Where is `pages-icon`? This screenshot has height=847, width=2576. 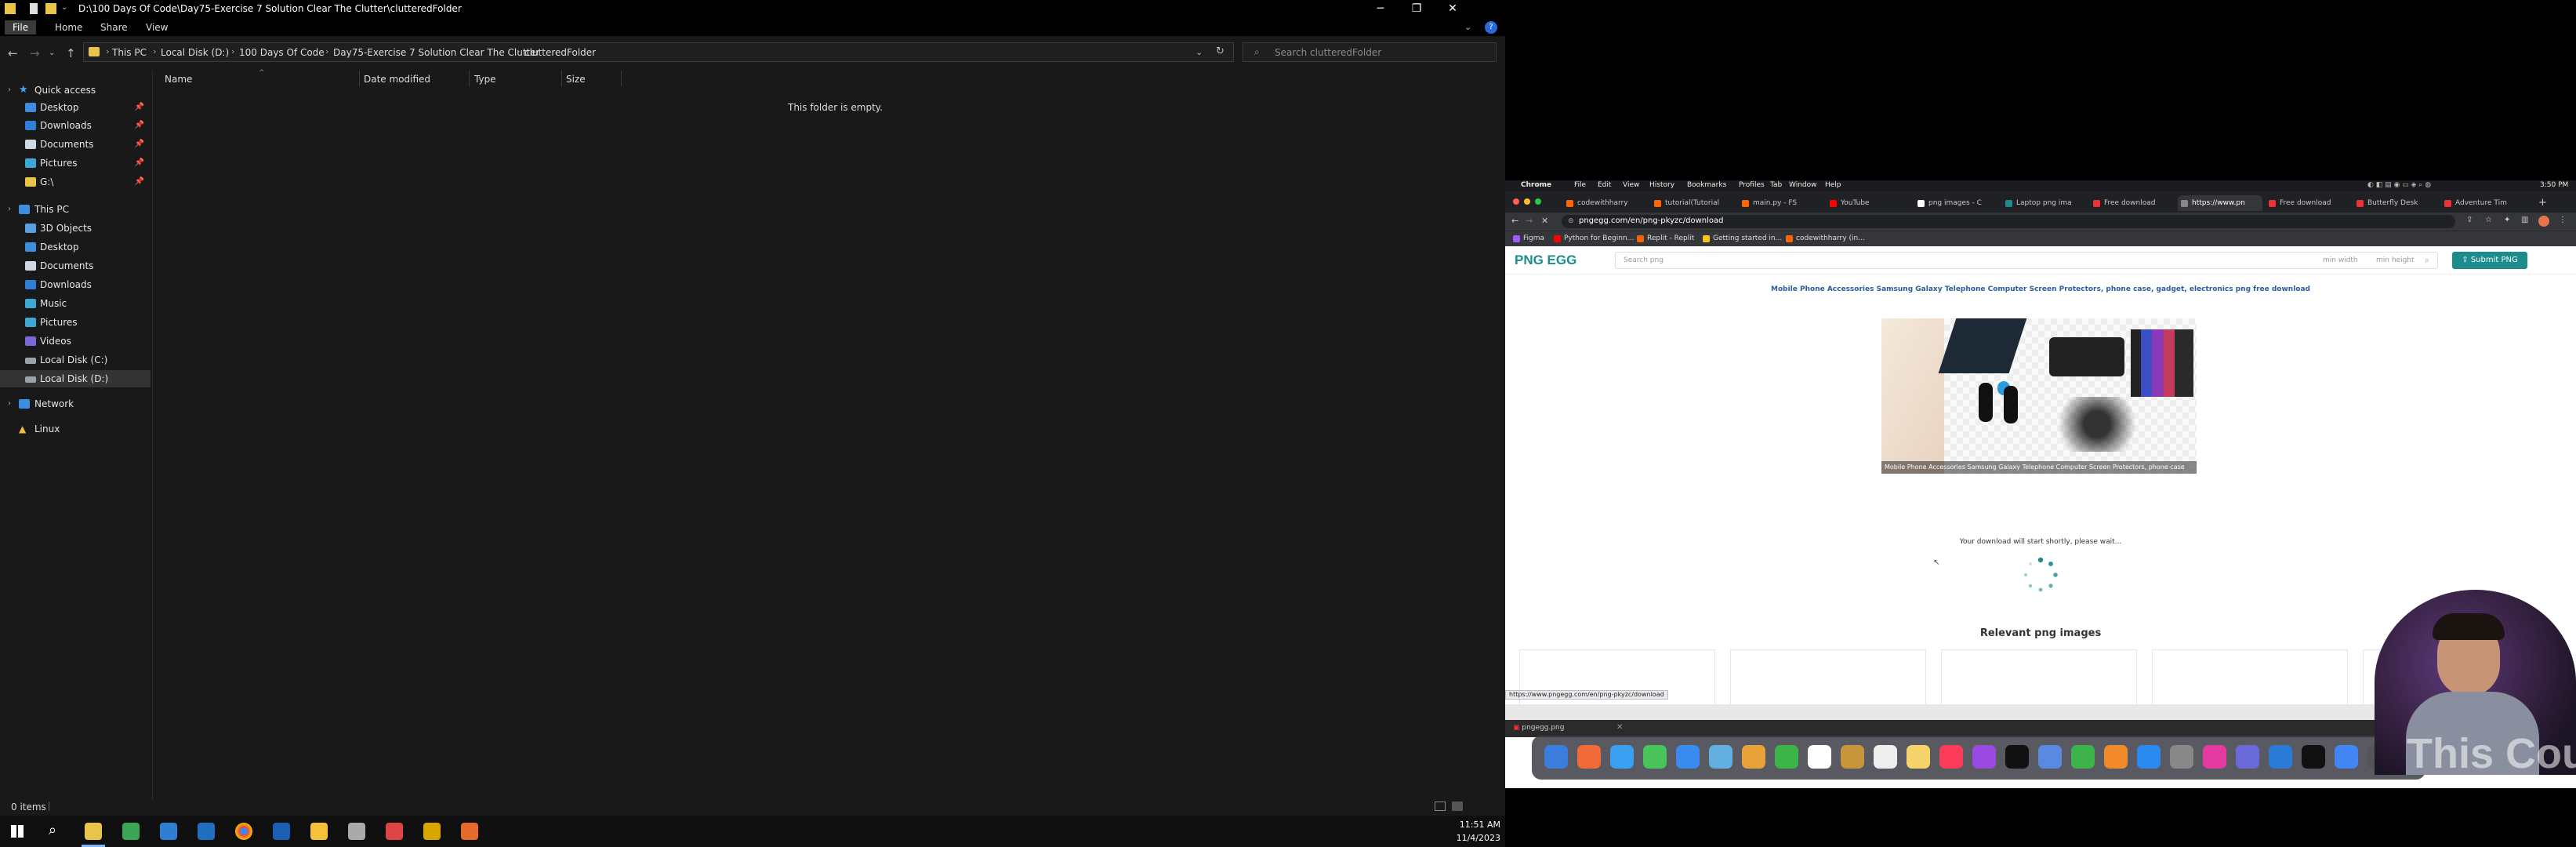 pages-icon is located at coordinates (2116, 757).